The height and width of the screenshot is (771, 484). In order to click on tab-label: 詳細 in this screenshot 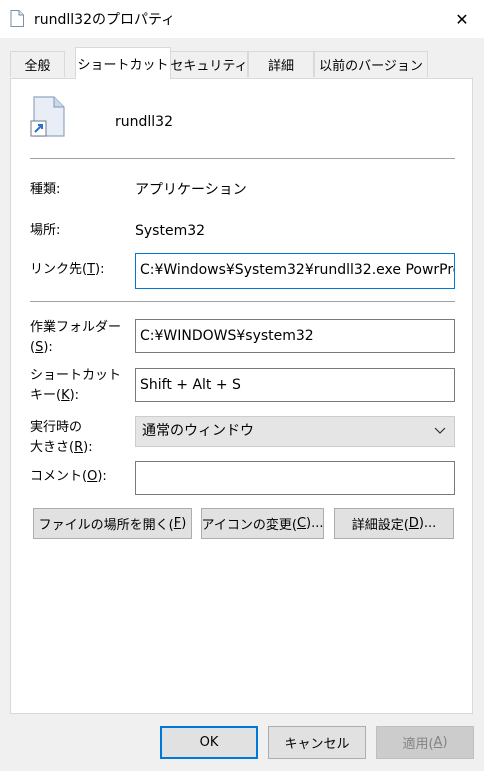, I will do `click(280, 66)`.